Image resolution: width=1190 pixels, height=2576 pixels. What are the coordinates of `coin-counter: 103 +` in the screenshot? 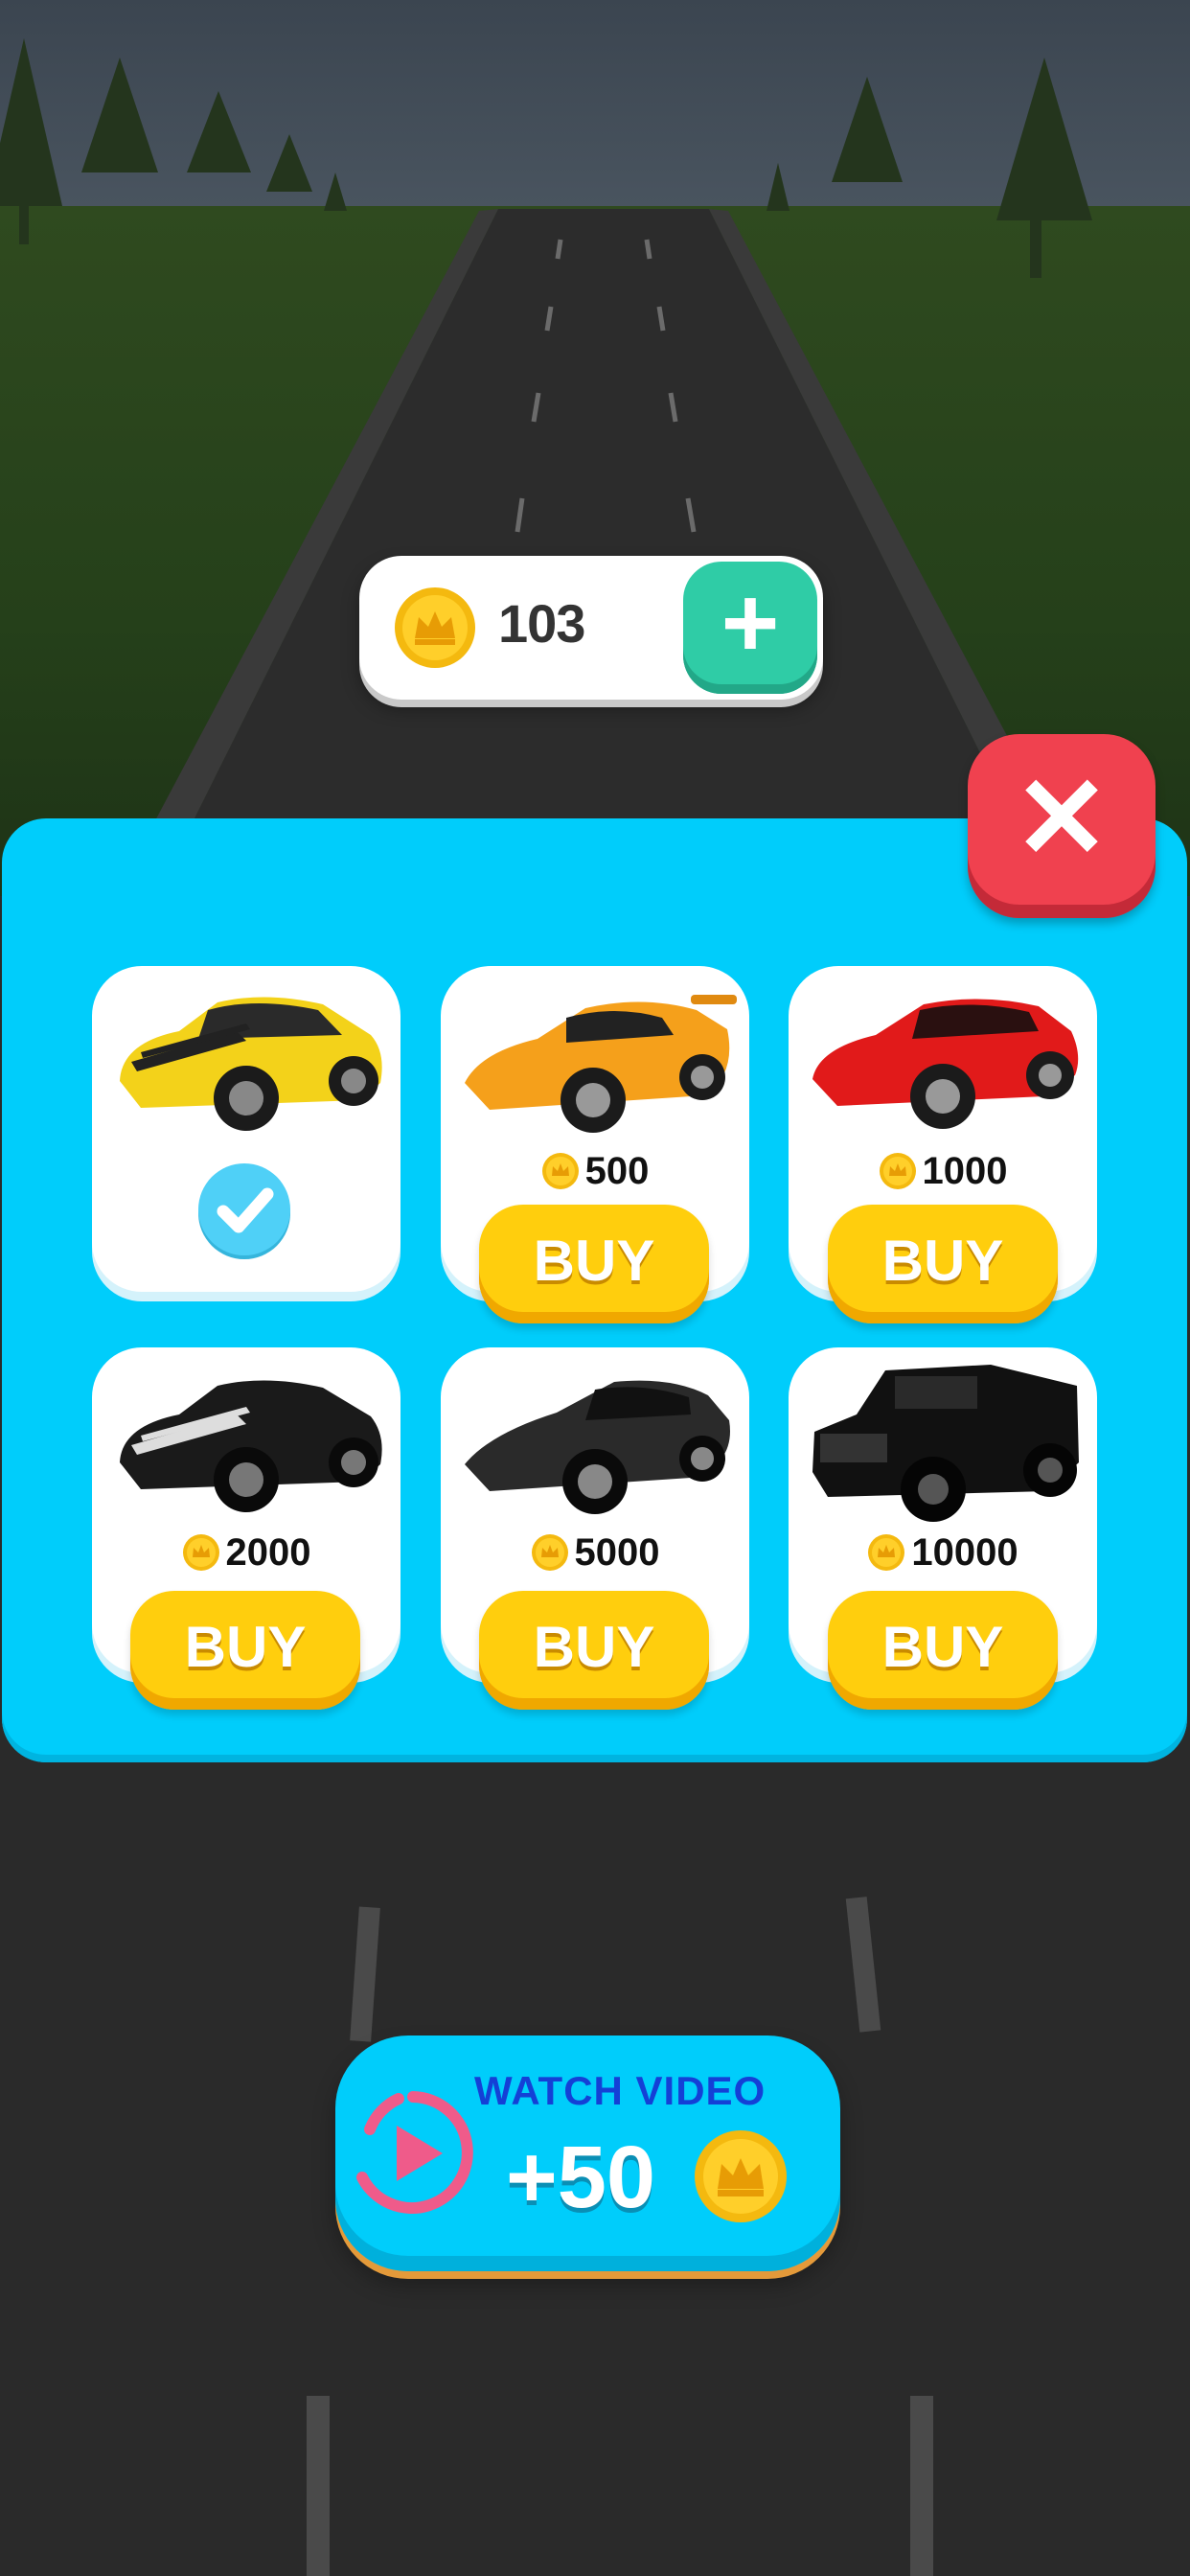 It's located at (591, 628).